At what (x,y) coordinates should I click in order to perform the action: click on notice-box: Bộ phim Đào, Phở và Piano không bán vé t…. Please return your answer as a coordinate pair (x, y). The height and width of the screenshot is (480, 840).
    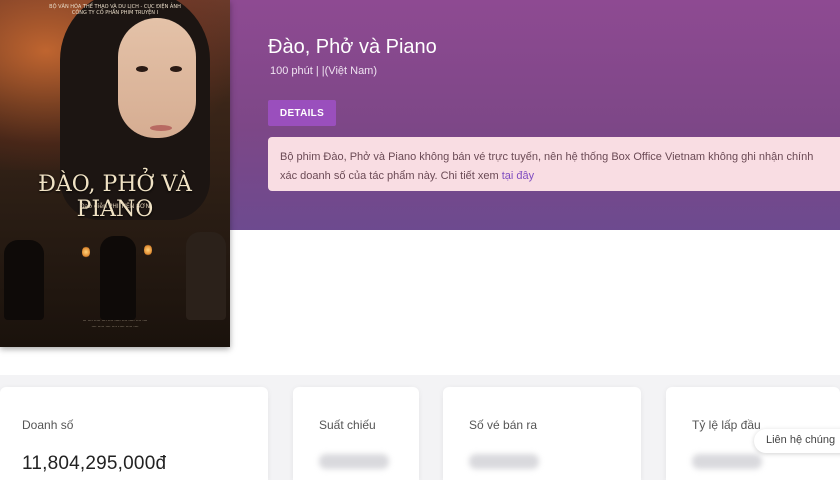
    Looking at the image, I should click on (554, 164).